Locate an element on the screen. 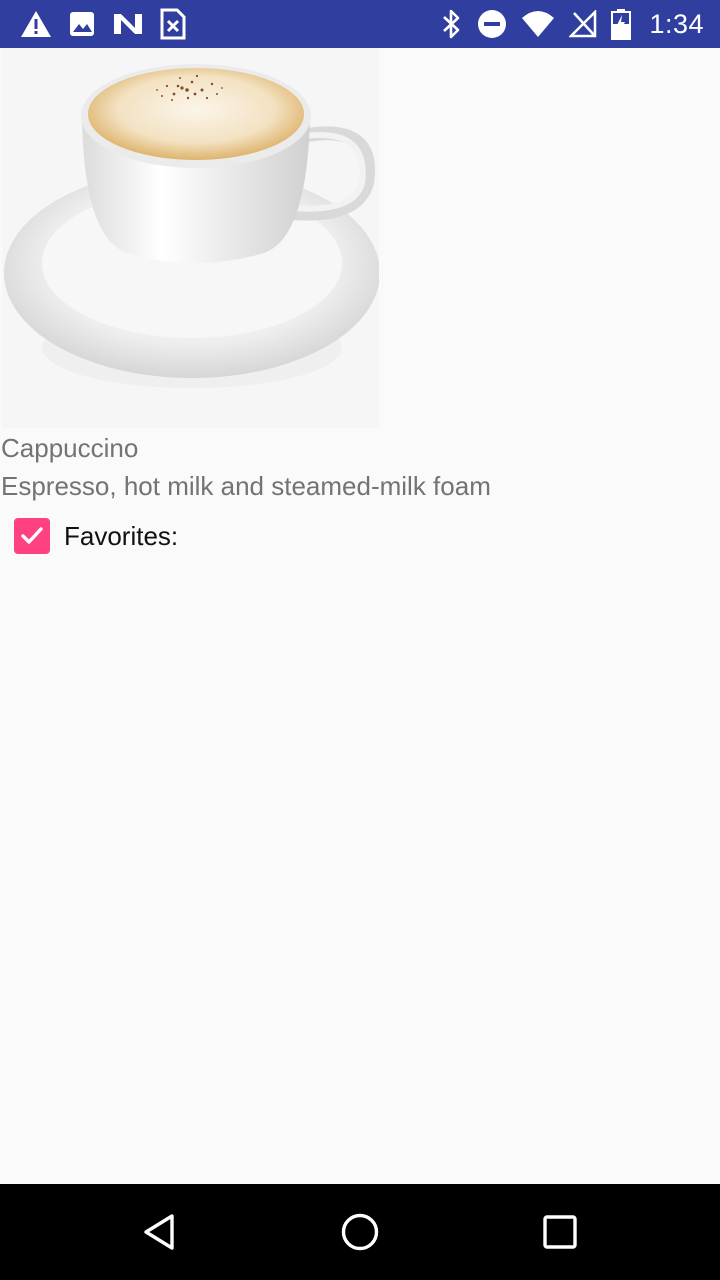  back-icon is located at coordinates (159, 1232).